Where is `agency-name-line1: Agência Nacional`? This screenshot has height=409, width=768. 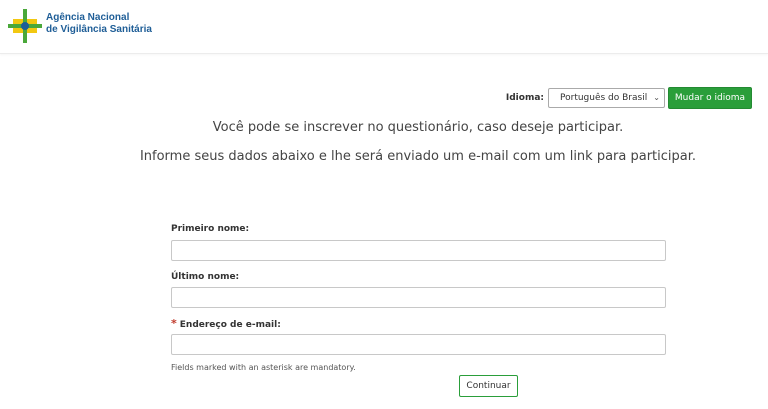
agency-name-line1: Agência Nacional is located at coordinates (88, 17).